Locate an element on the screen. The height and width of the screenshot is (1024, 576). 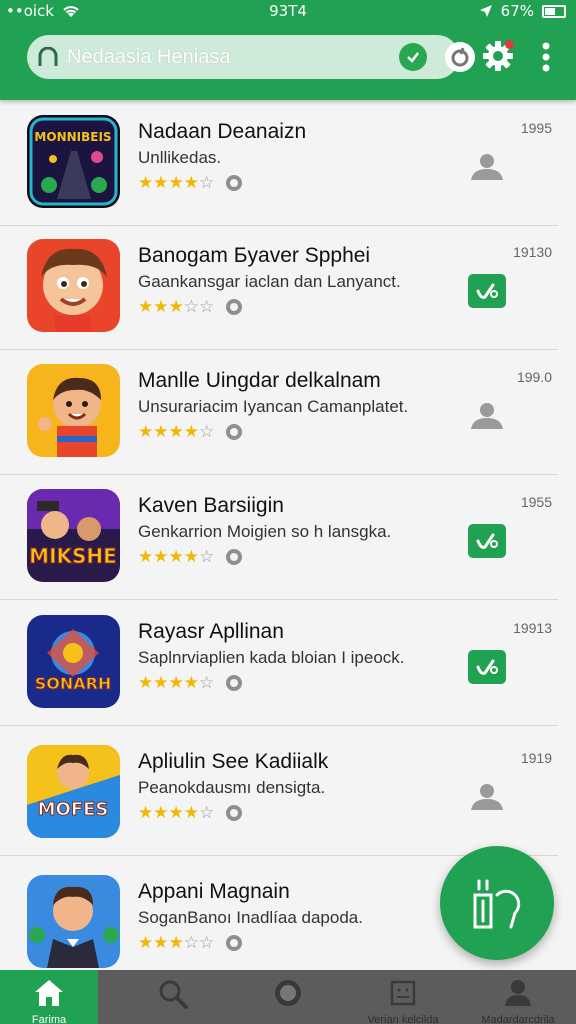
nav-circle is located at coordinates (288, 997).